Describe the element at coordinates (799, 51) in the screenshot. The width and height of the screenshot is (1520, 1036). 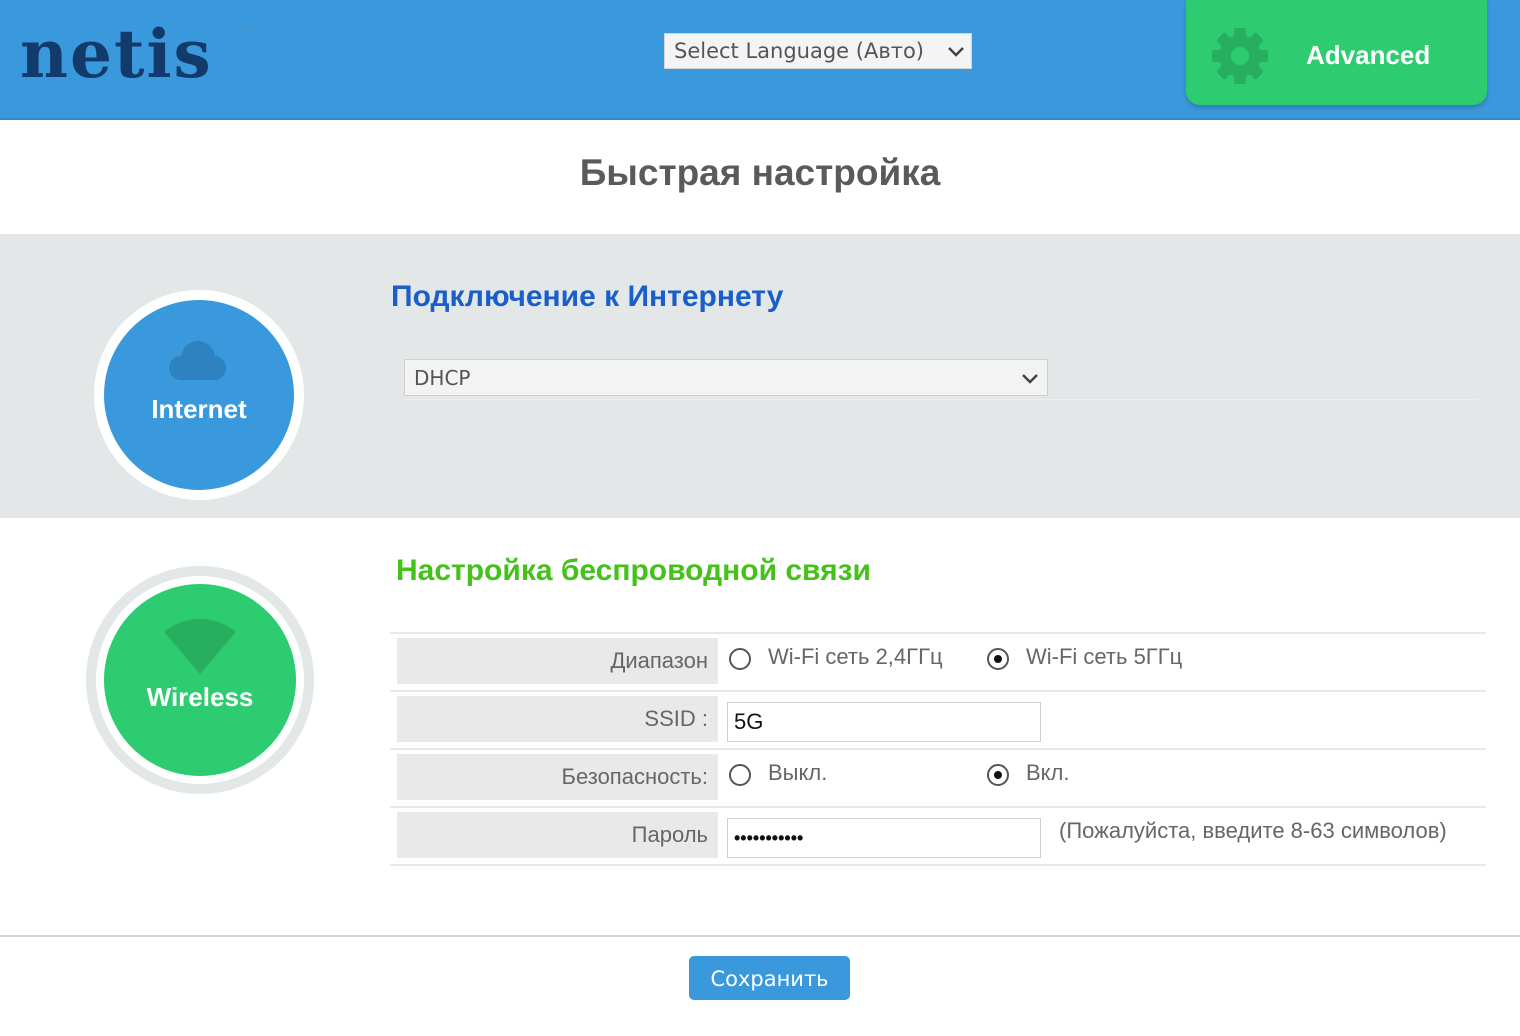
I see `language-select-value: Select Language (Авто)` at that location.